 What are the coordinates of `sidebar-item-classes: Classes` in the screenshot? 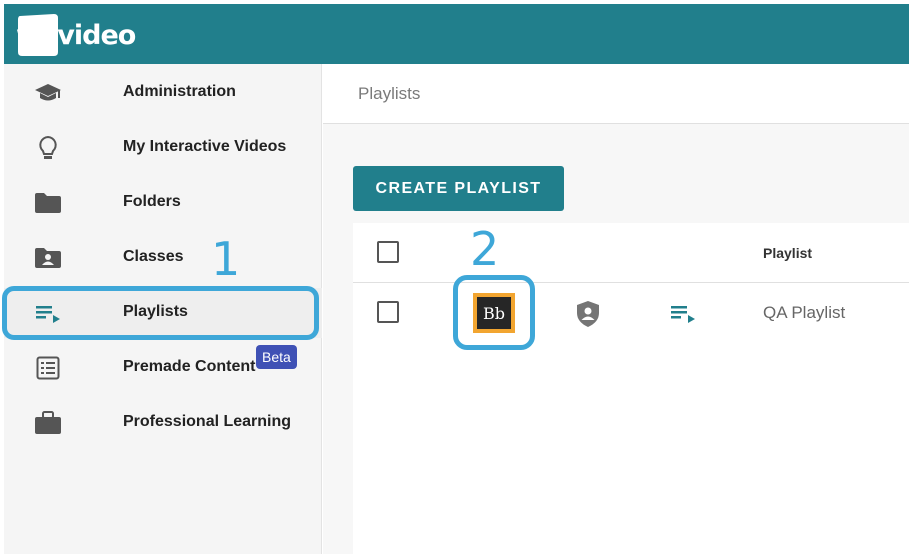 It's located at (163, 258).